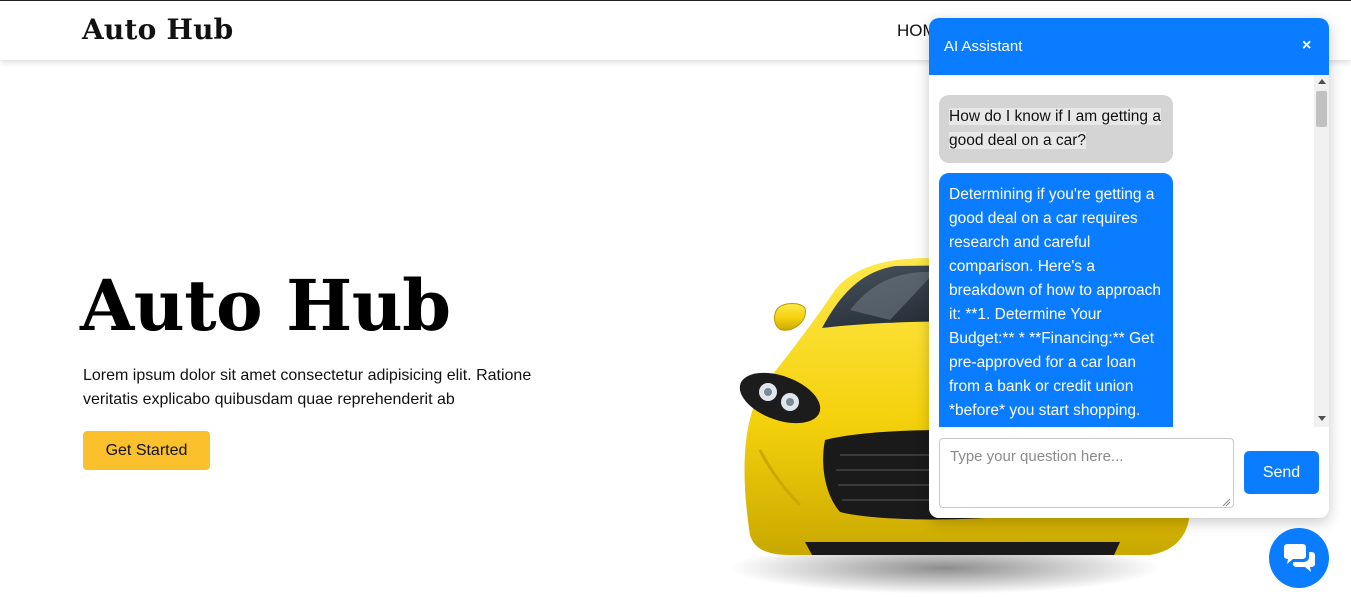  I want to click on chat-input-area: Send, so click(1129, 472).